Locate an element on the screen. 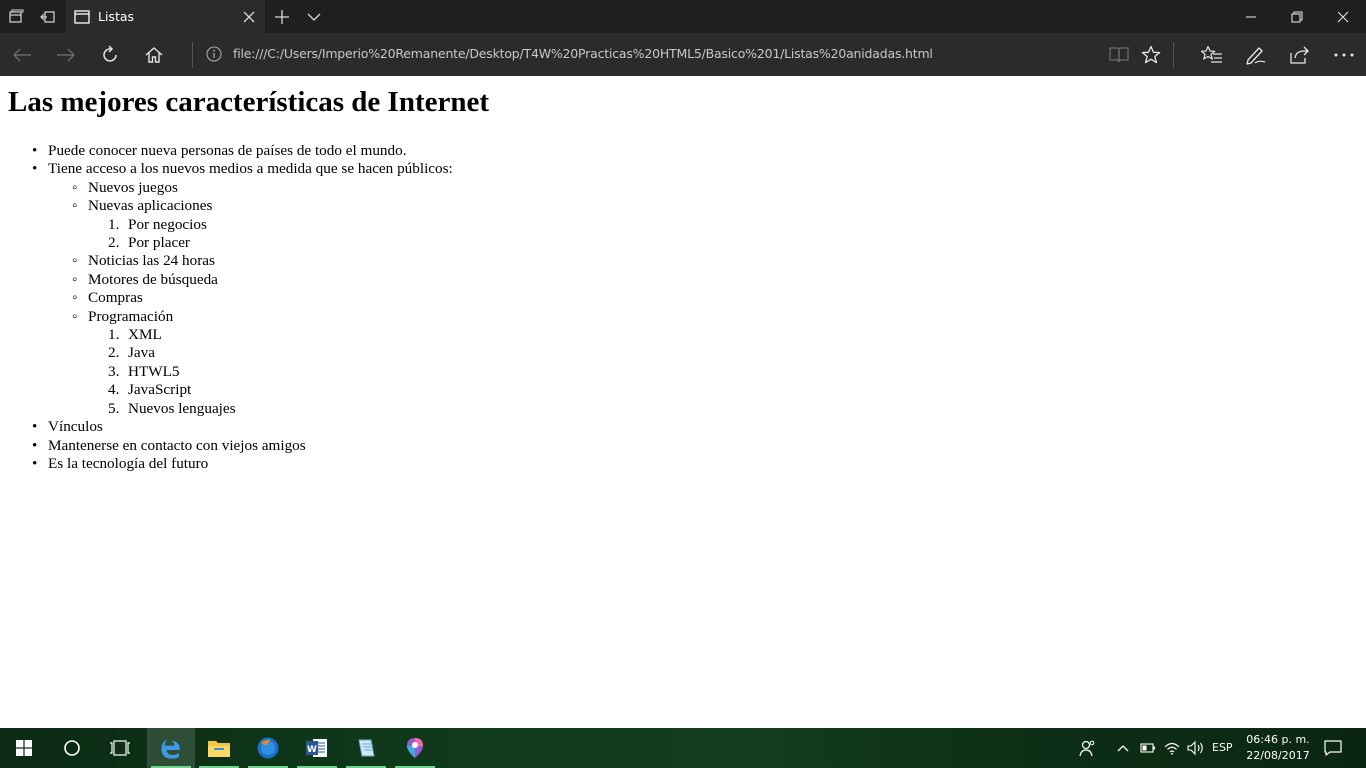  restore-icon is located at coordinates (1297, 16).